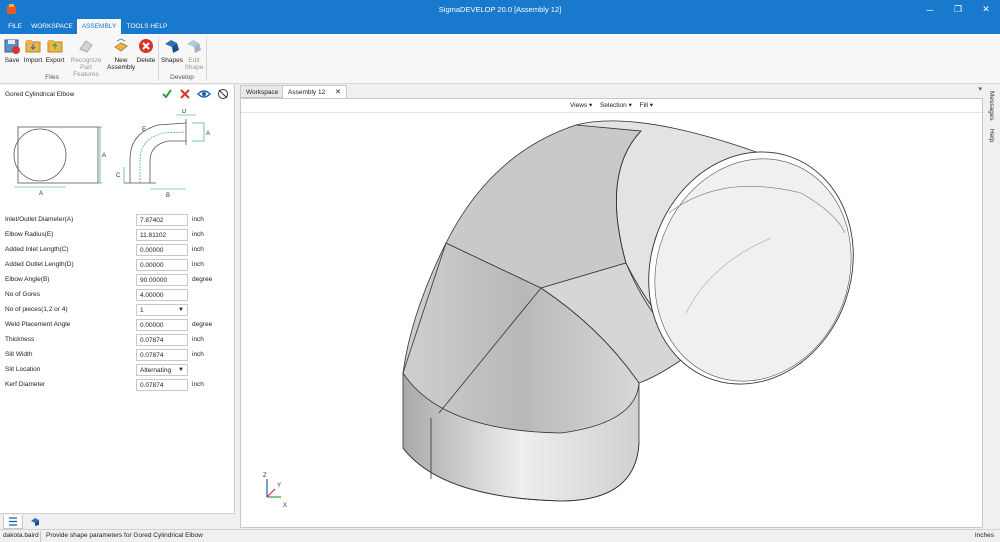 The width and height of the screenshot is (1000, 542). What do you see at coordinates (194, 54) in the screenshot?
I see `edit-shape-button: Edit Shape` at bounding box center [194, 54].